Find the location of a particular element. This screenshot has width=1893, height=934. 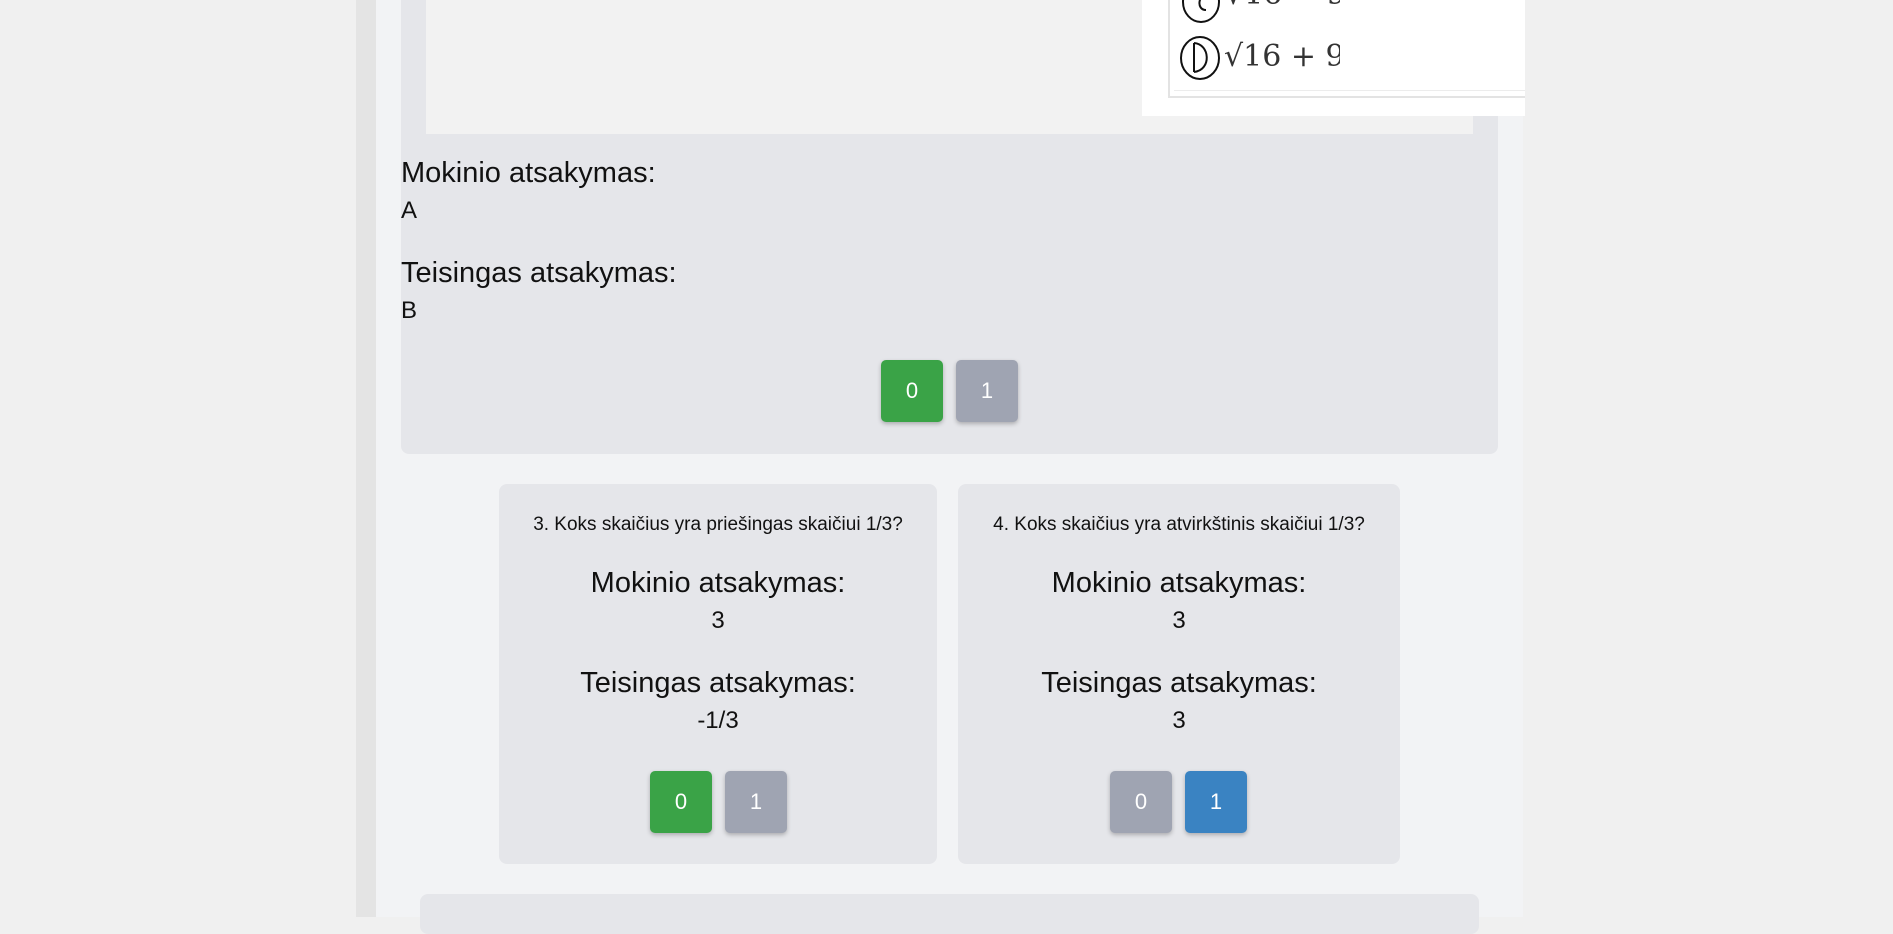

correct-answer-value: B is located at coordinates (409, 310).